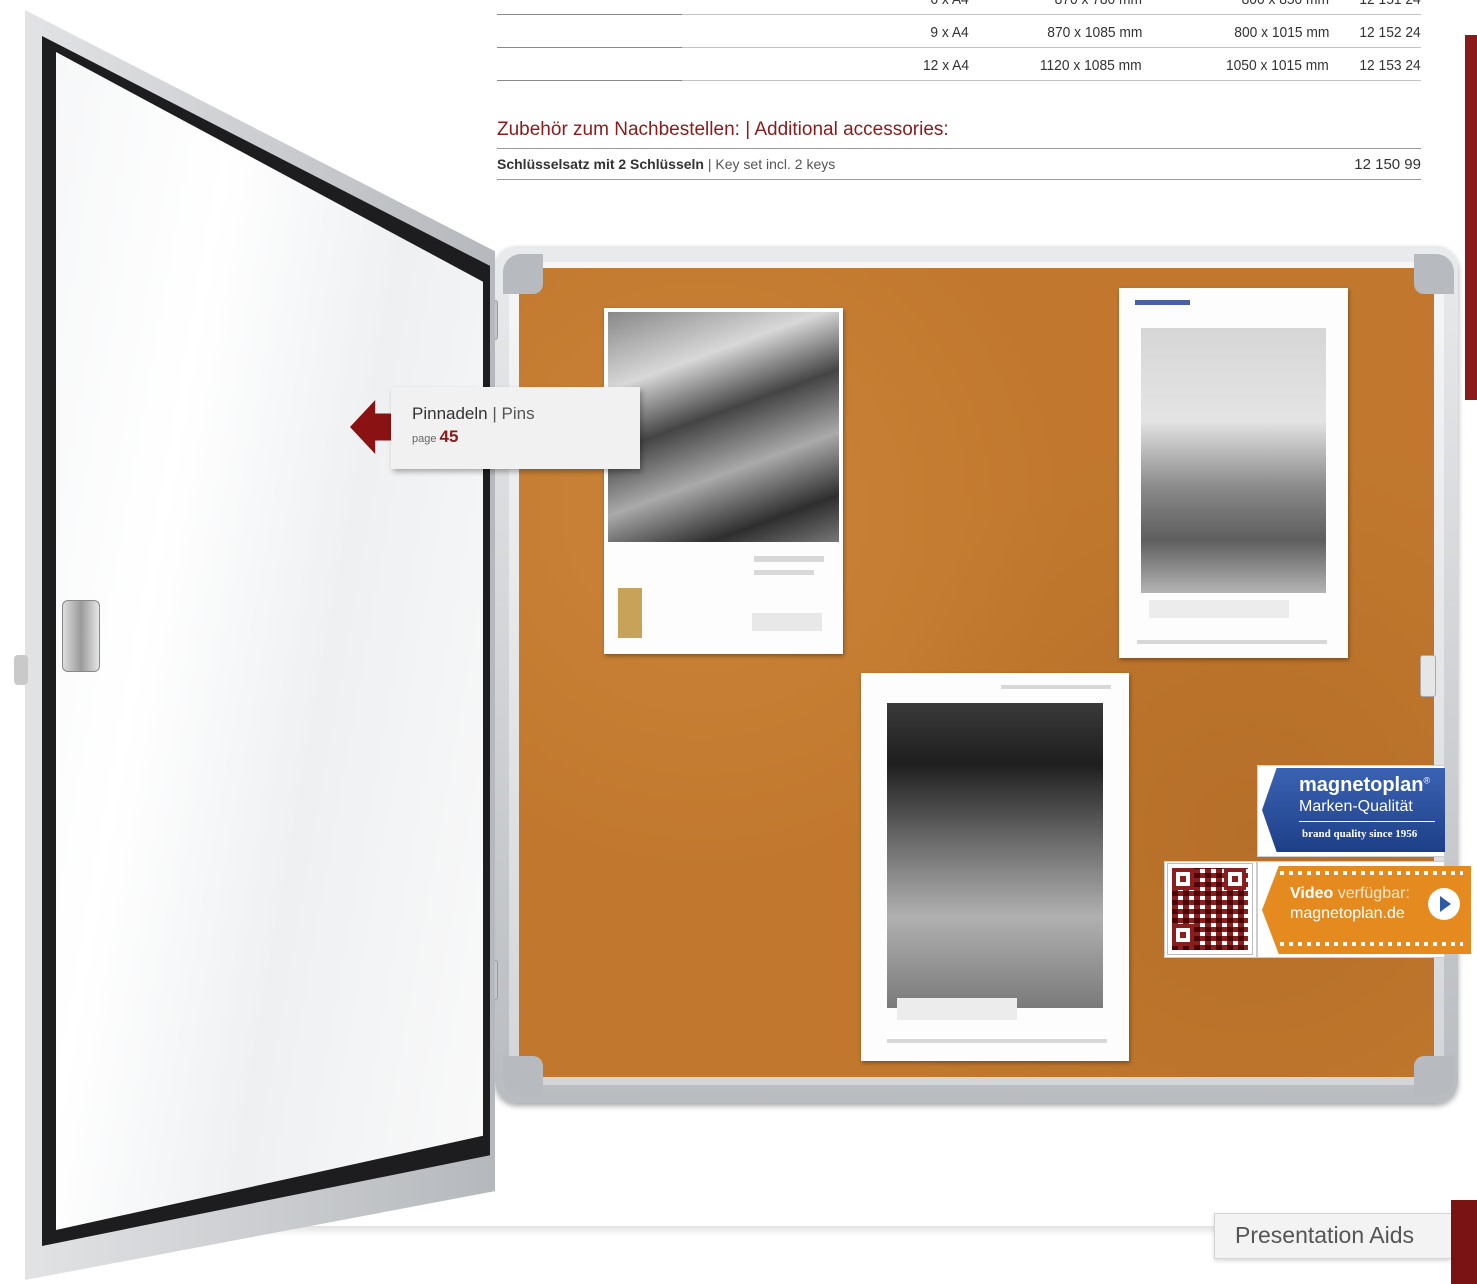  What do you see at coordinates (518, 413) in the screenshot?
I see `callout-title-en: Pins` at bounding box center [518, 413].